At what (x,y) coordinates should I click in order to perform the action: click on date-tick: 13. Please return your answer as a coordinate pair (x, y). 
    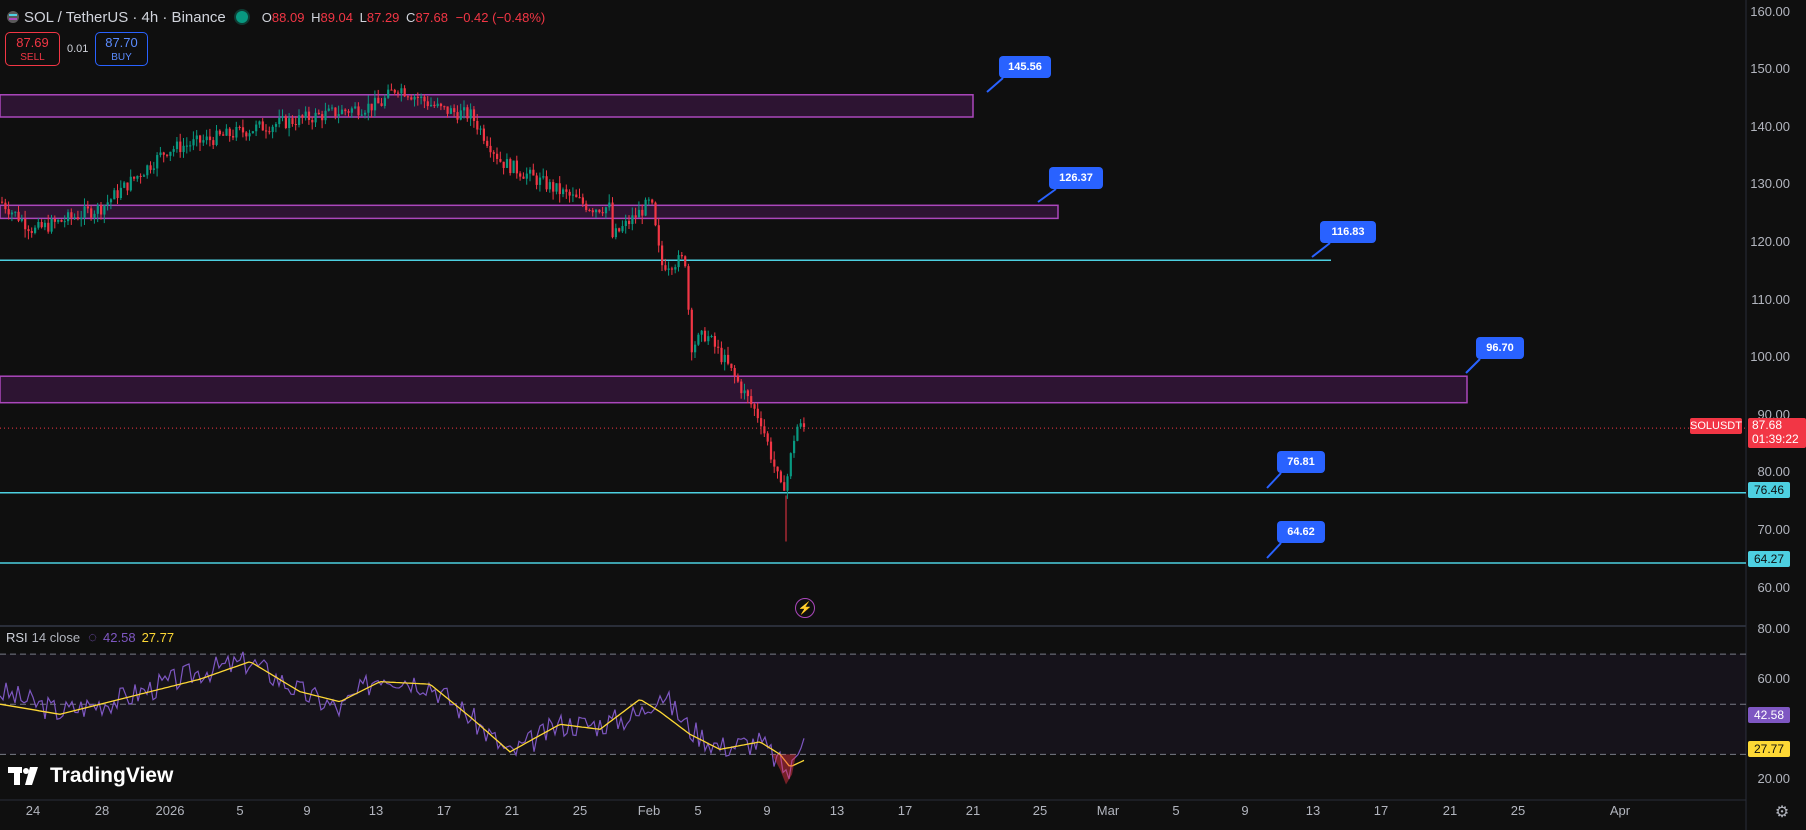
    Looking at the image, I should click on (1313, 810).